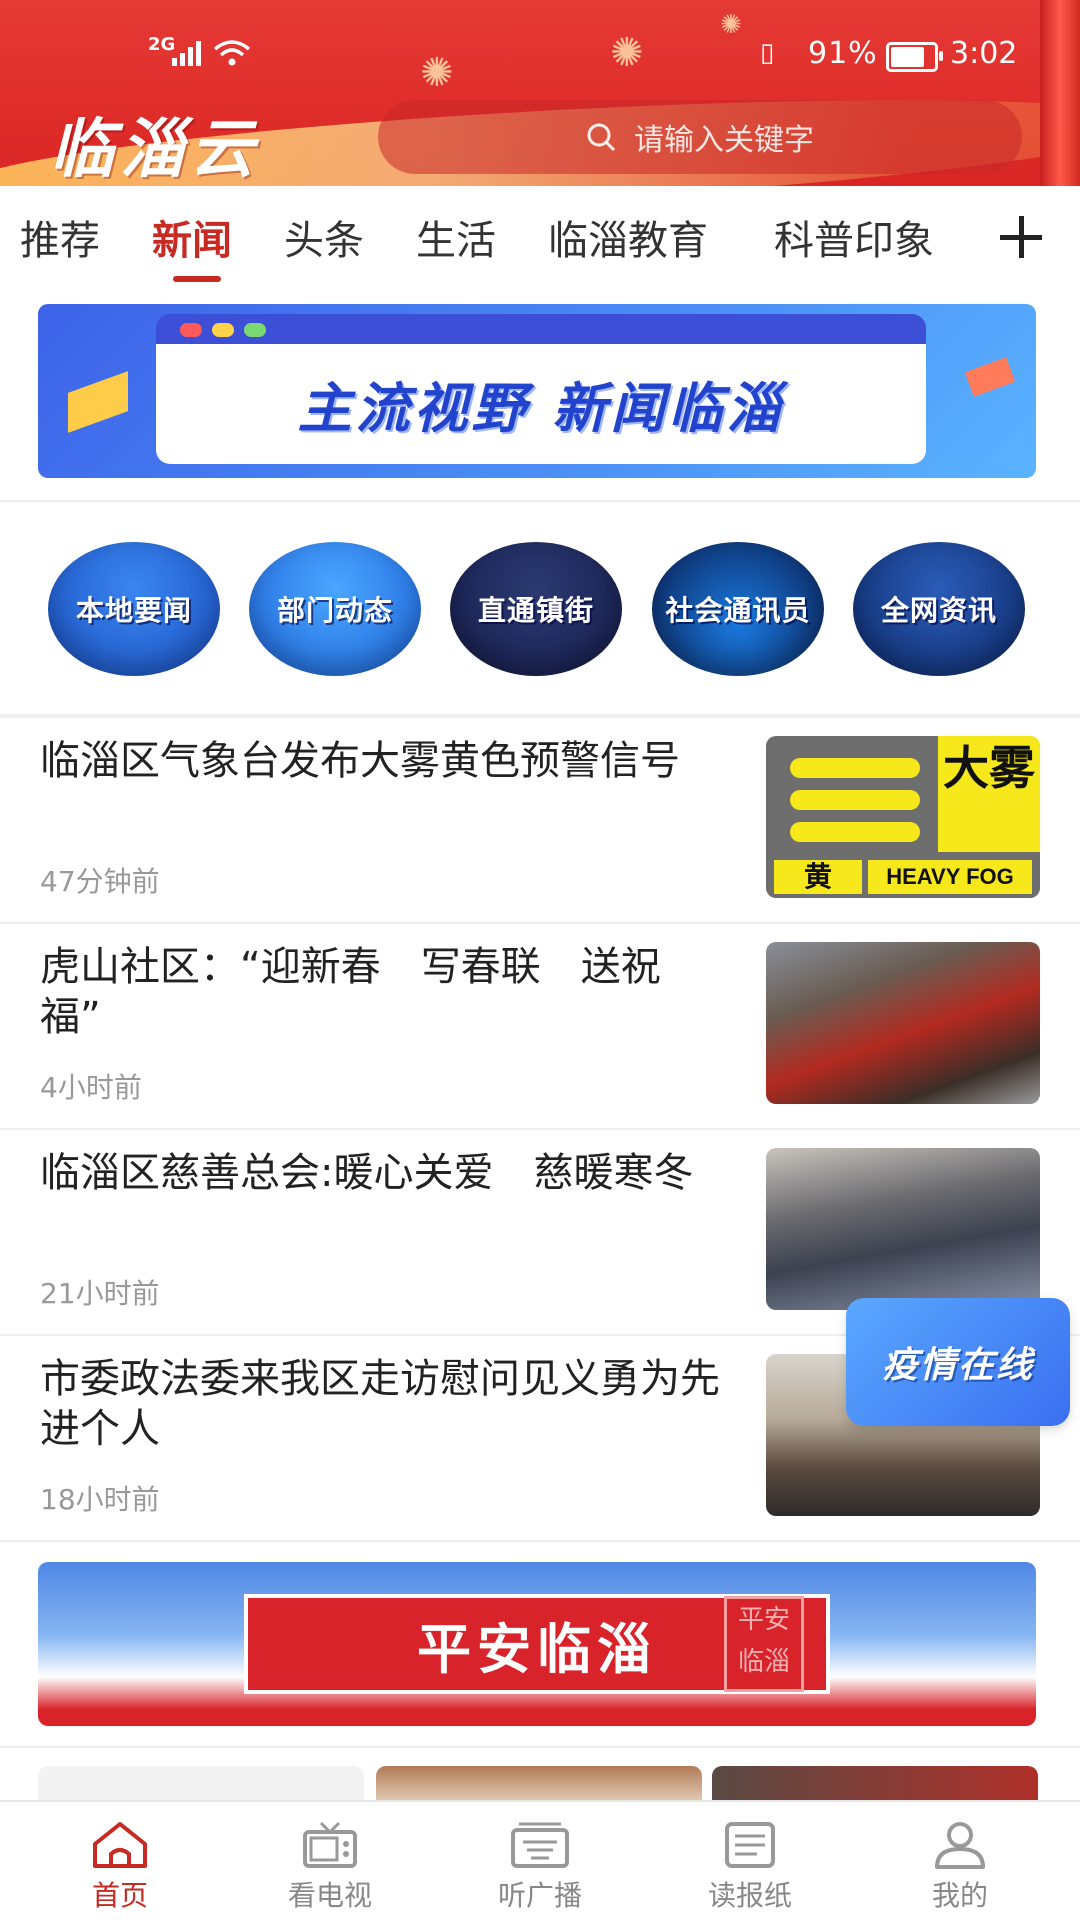  Describe the element at coordinates (738, 609) in the screenshot. I see `category-correspondents: 社会通讯员` at that location.